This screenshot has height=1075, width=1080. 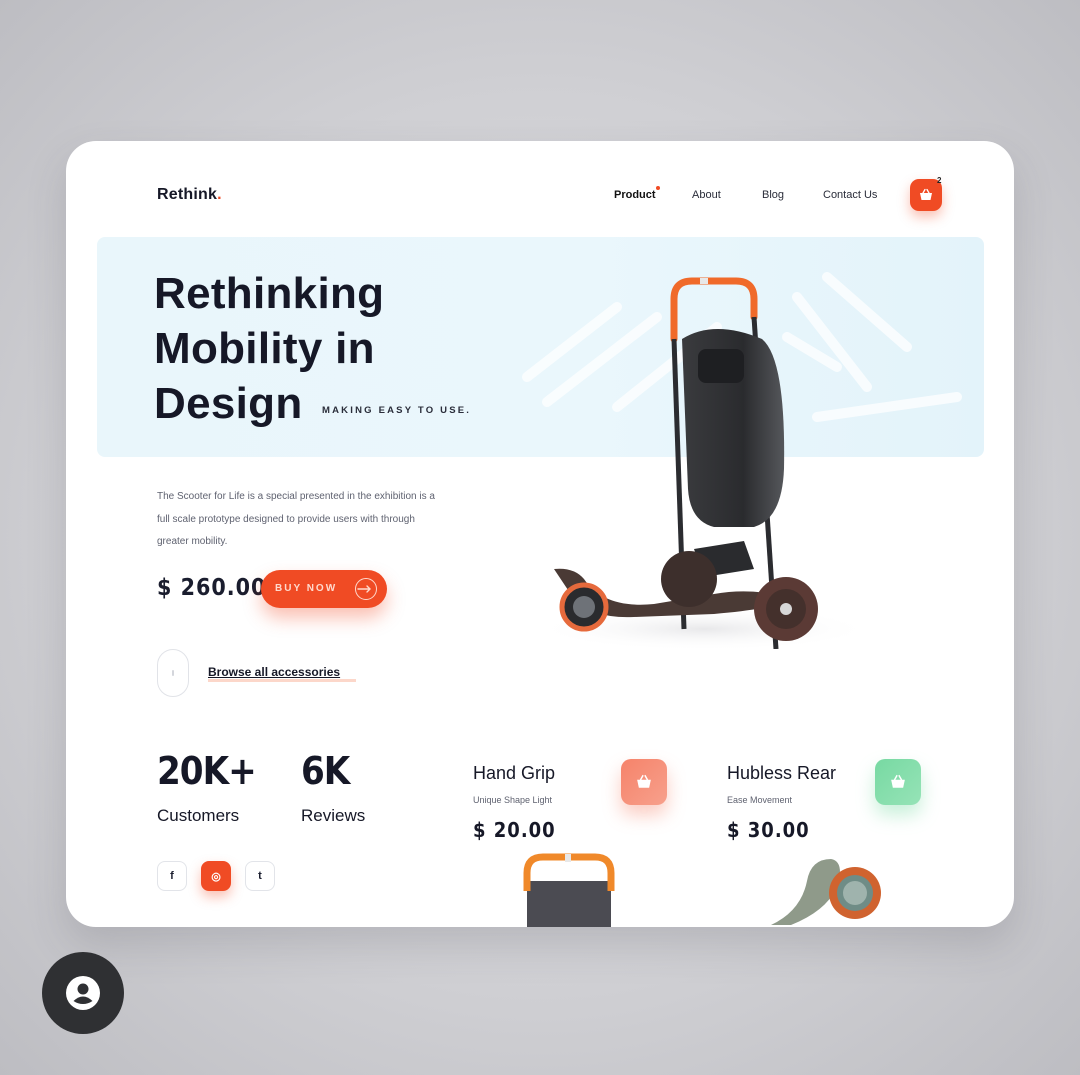 I want to click on brand-name: Rethink, so click(x=187, y=194).